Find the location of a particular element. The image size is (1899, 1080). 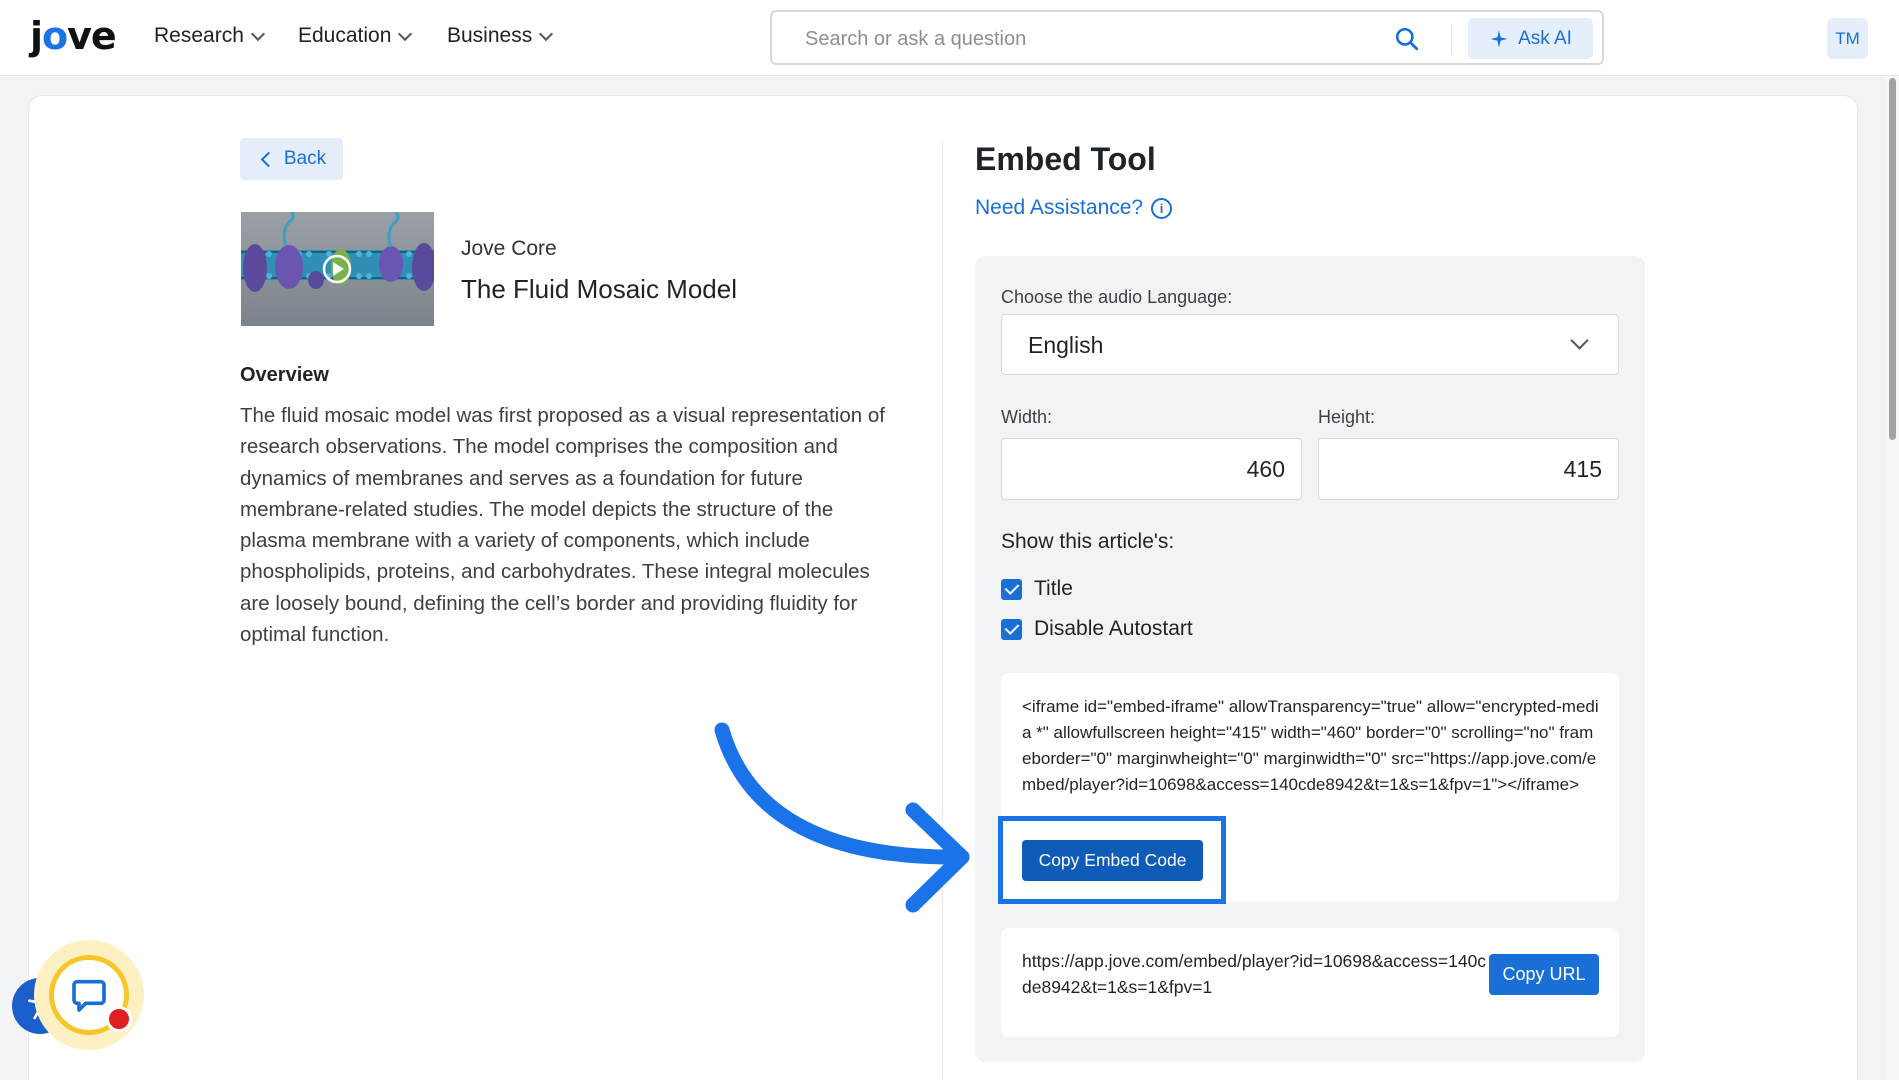

width-label: Width: is located at coordinates (1027, 417).